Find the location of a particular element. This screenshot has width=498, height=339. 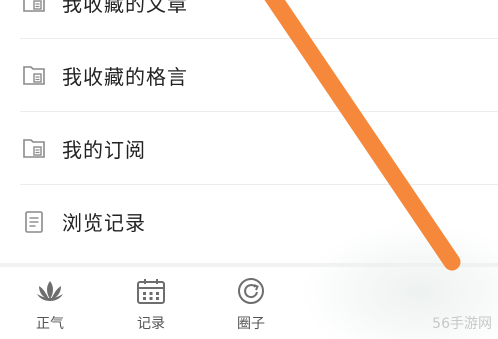

tab-records: 记录 is located at coordinates (151, 305).